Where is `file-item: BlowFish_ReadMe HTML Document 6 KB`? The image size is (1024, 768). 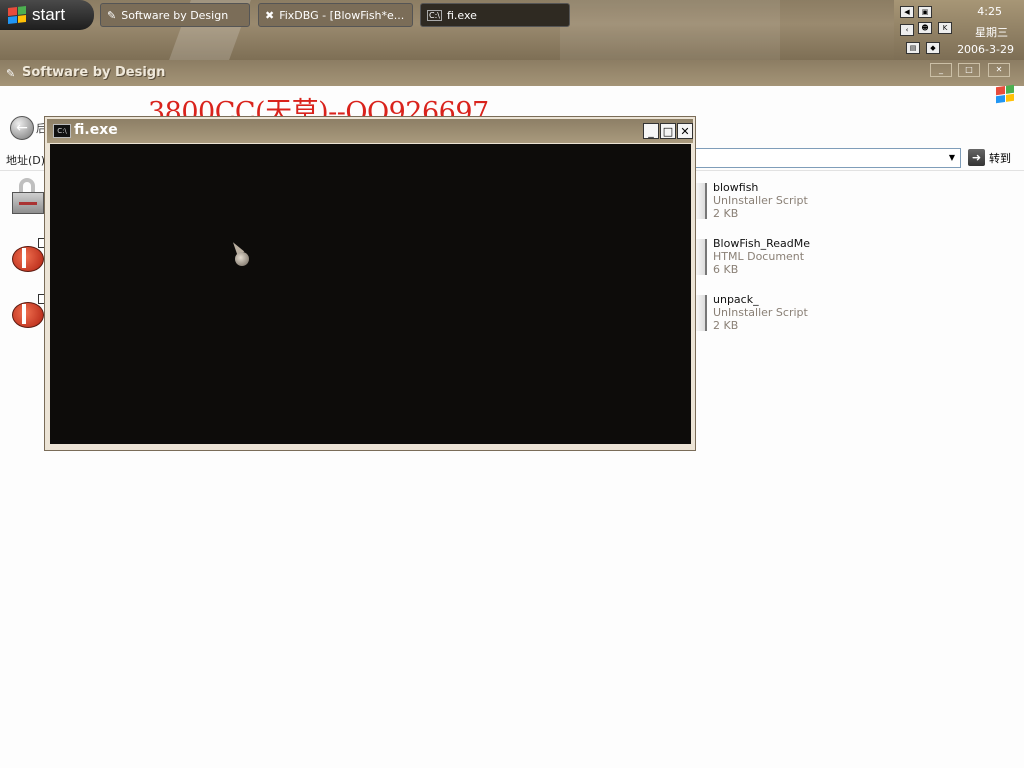 file-item: BlowFish_ReadMe HTML Document 6 KB is located at coordinates (773, 261).